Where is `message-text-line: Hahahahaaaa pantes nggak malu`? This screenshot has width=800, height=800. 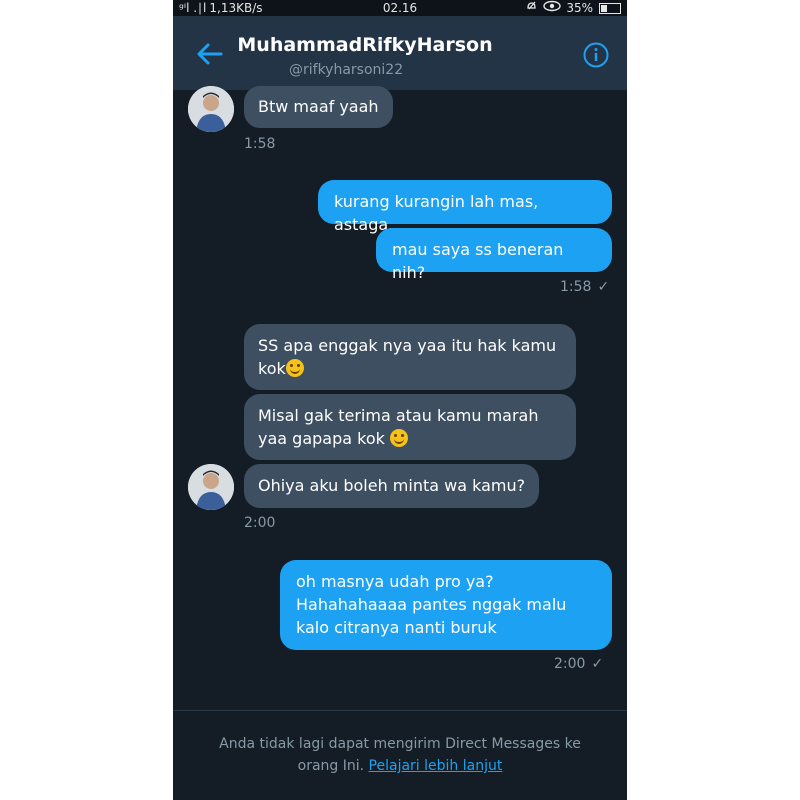 message-text-line: Hahahahaaaa pantes nggak malu is located at coordinates (431, 604).